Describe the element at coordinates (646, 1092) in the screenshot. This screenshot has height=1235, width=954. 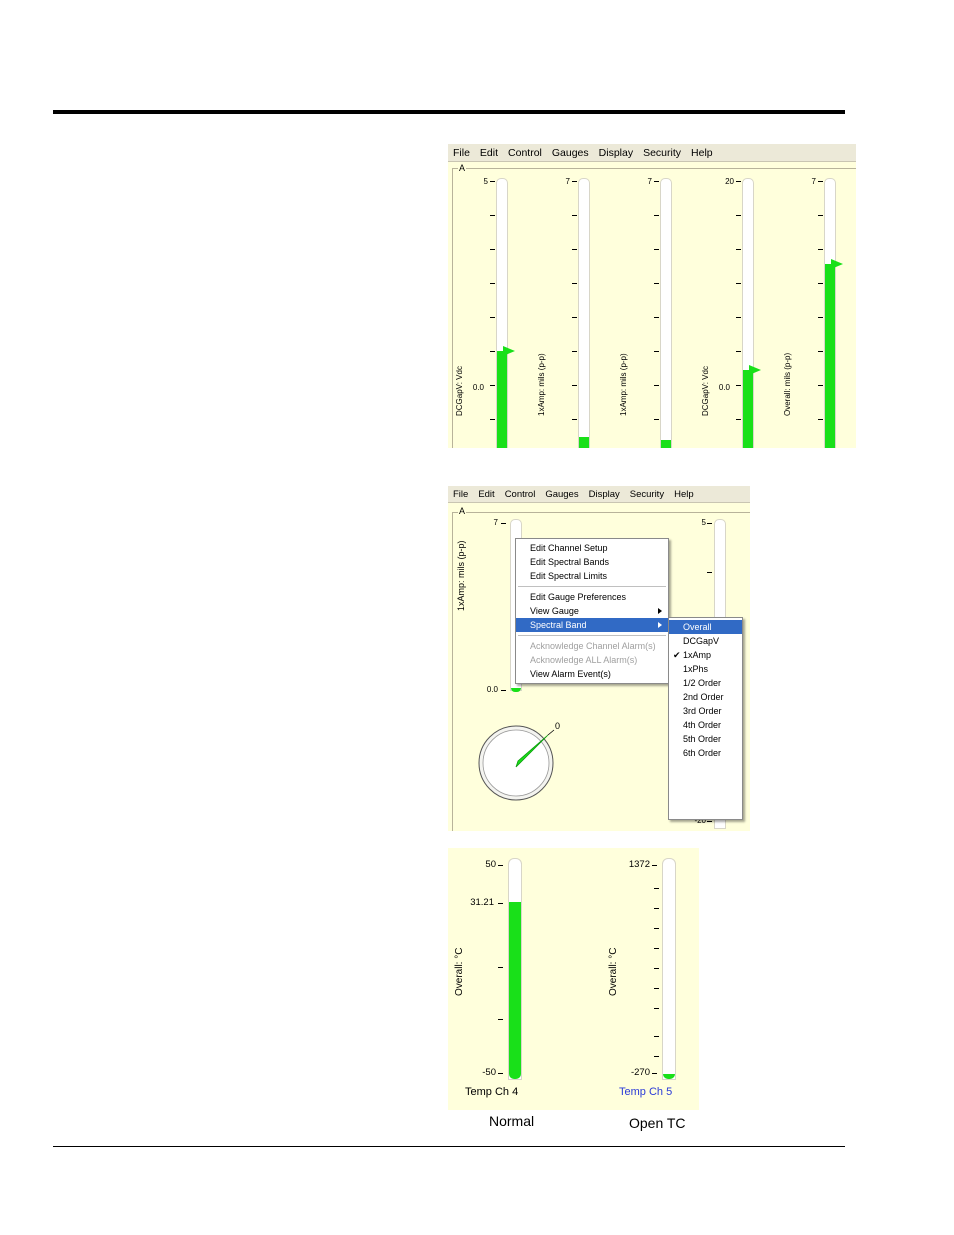
I see `right-channel-name: Temp Ch 5` at that location.